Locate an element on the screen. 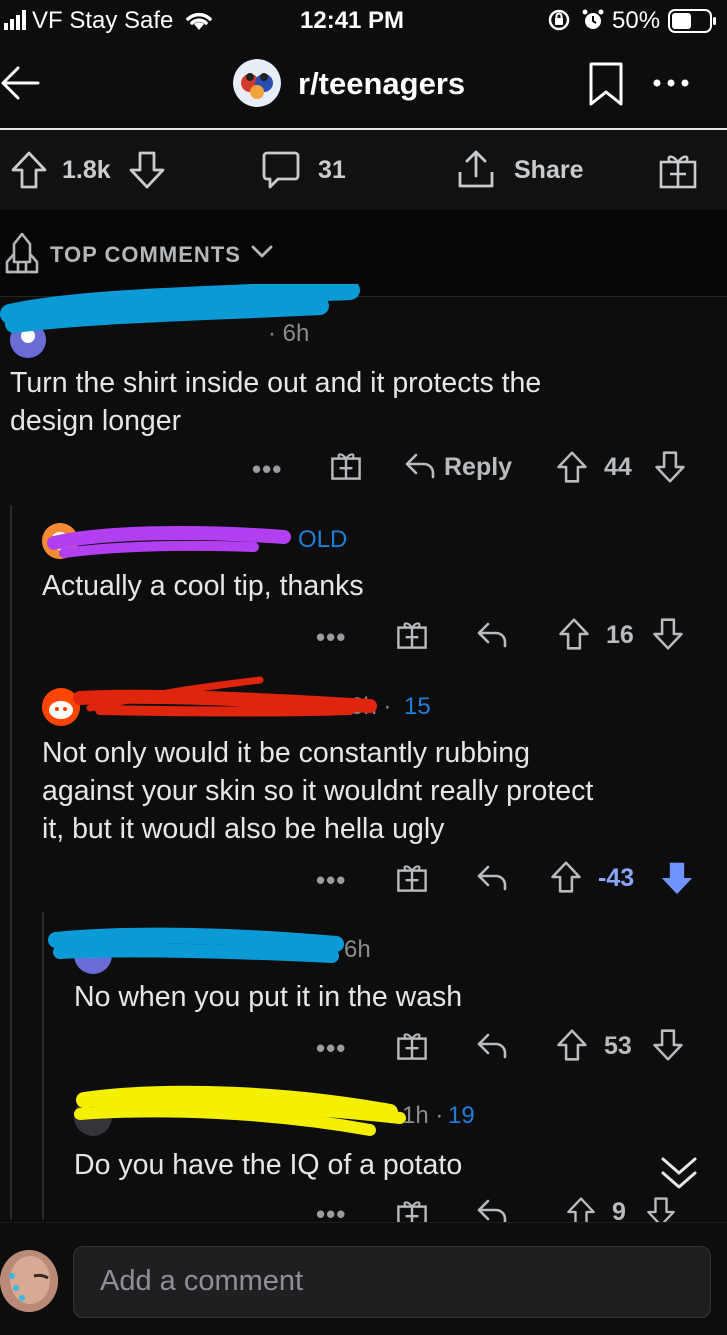 This screenshot has height=1335, width=727. user-flair: 19 is located at coordinates (461, 1115).